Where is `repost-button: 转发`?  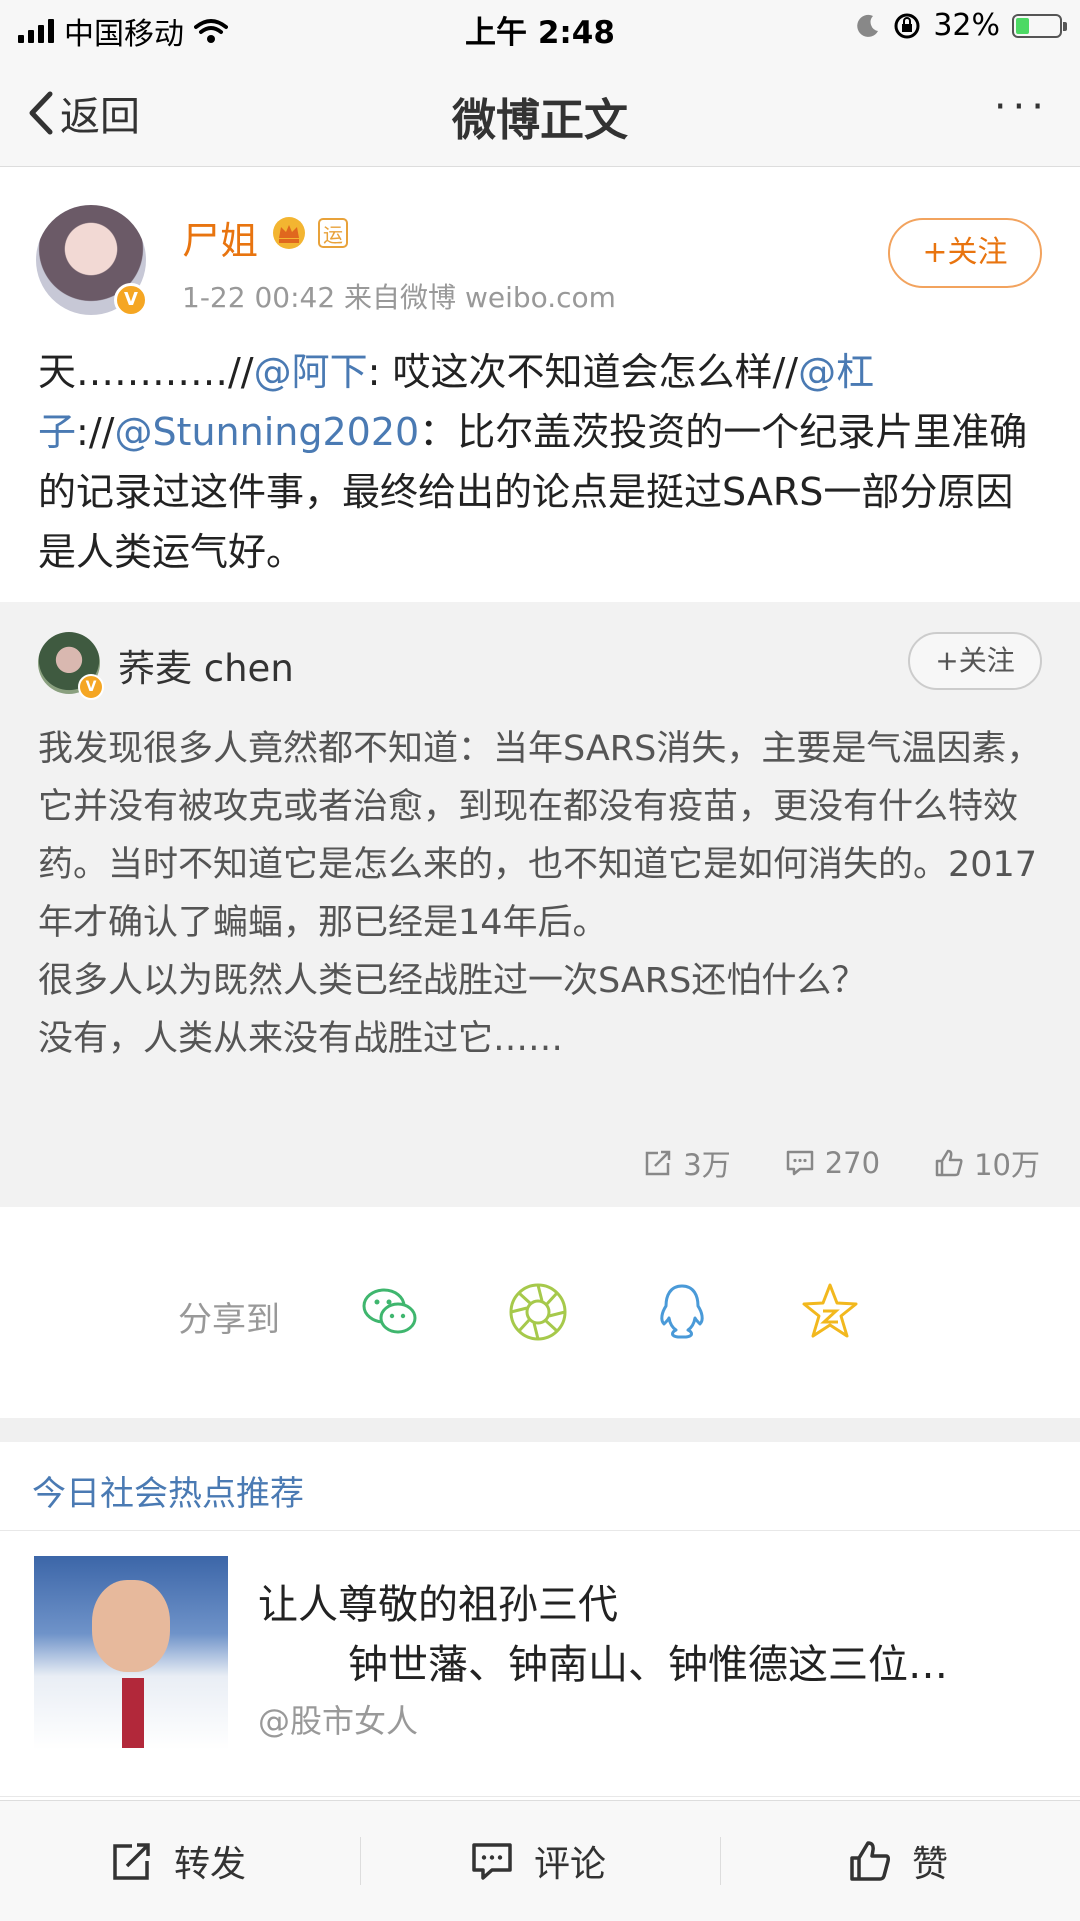
repost-button: 转发 is located at coordinates (178, 1861).